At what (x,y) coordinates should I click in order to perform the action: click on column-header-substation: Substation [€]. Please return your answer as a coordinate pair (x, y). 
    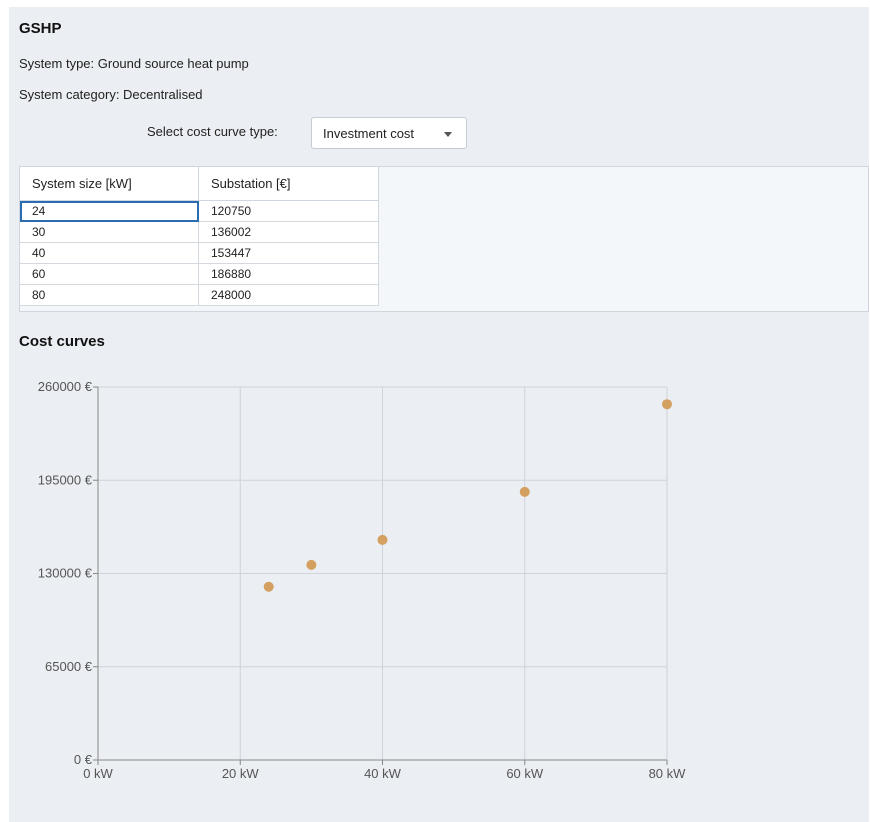
    Looking at the image, I should click on (288, 184).